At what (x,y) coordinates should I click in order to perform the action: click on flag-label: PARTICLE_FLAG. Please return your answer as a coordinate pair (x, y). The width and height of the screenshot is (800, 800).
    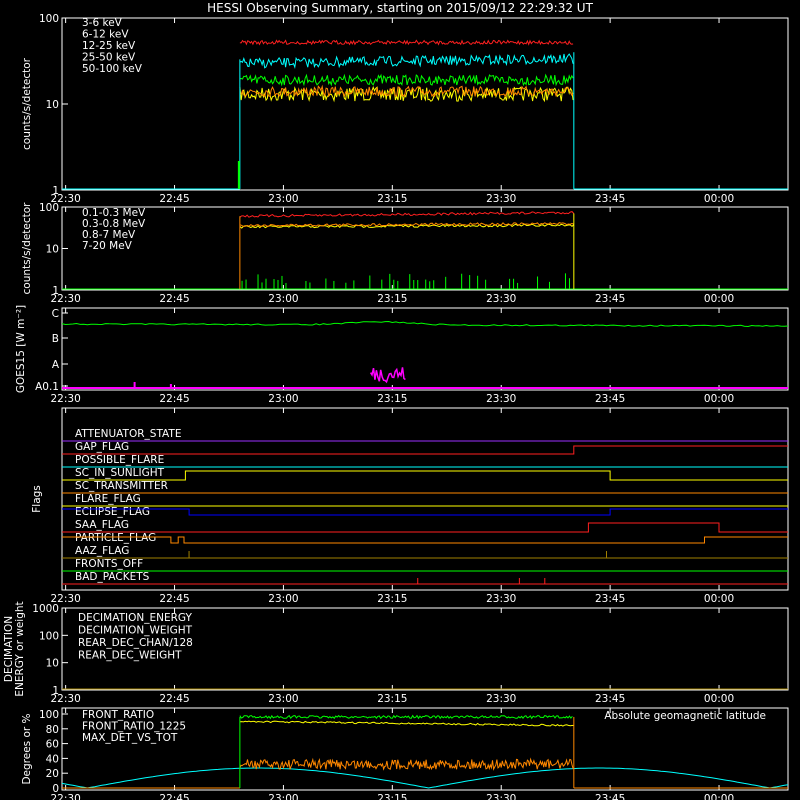
    Looking at the image, I should click on (115, 538).